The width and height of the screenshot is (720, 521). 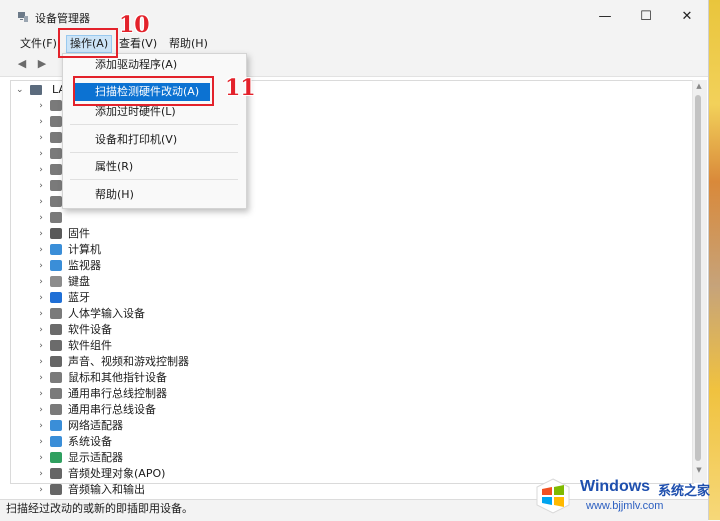 What do you see at coordinates (56, 489) in the screenshot?
I see `audio-io-icon` at bounding box center [56, 489].